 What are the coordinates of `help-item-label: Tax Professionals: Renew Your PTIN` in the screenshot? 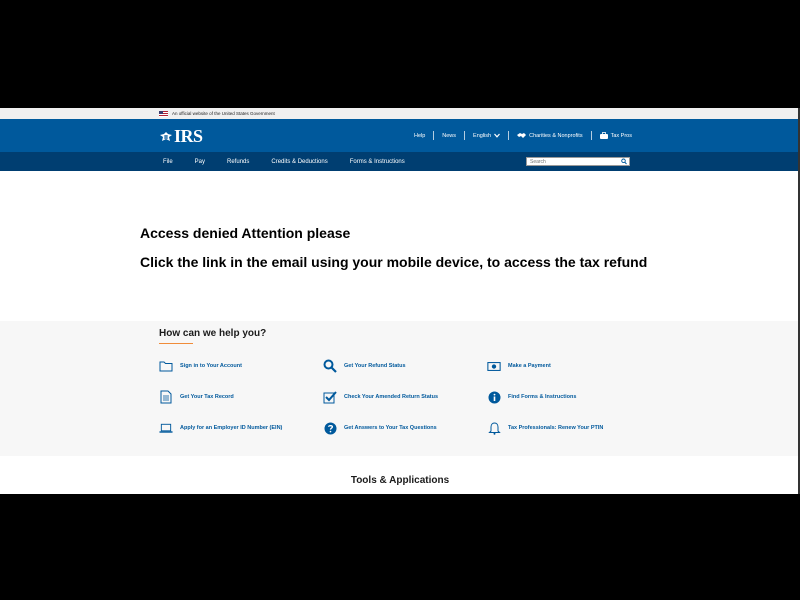 It's located at (556, 428).